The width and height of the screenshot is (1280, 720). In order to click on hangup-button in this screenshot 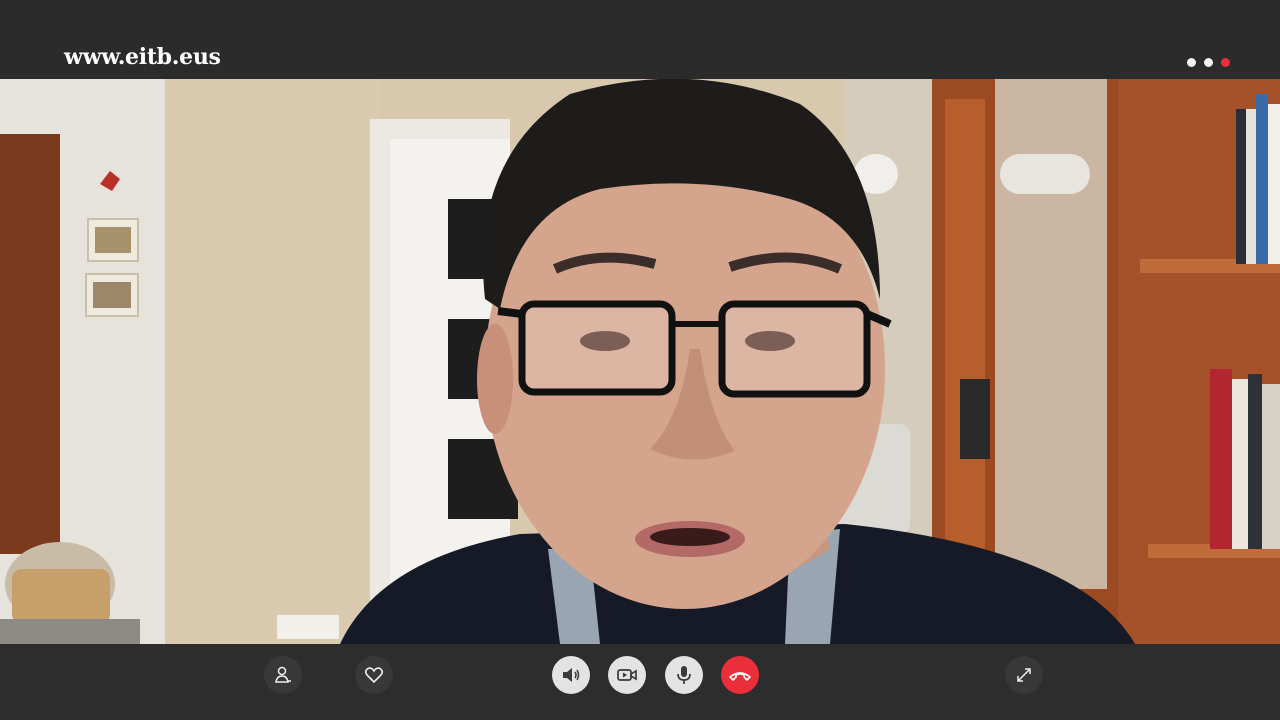, I will do `click(740, 675)`.